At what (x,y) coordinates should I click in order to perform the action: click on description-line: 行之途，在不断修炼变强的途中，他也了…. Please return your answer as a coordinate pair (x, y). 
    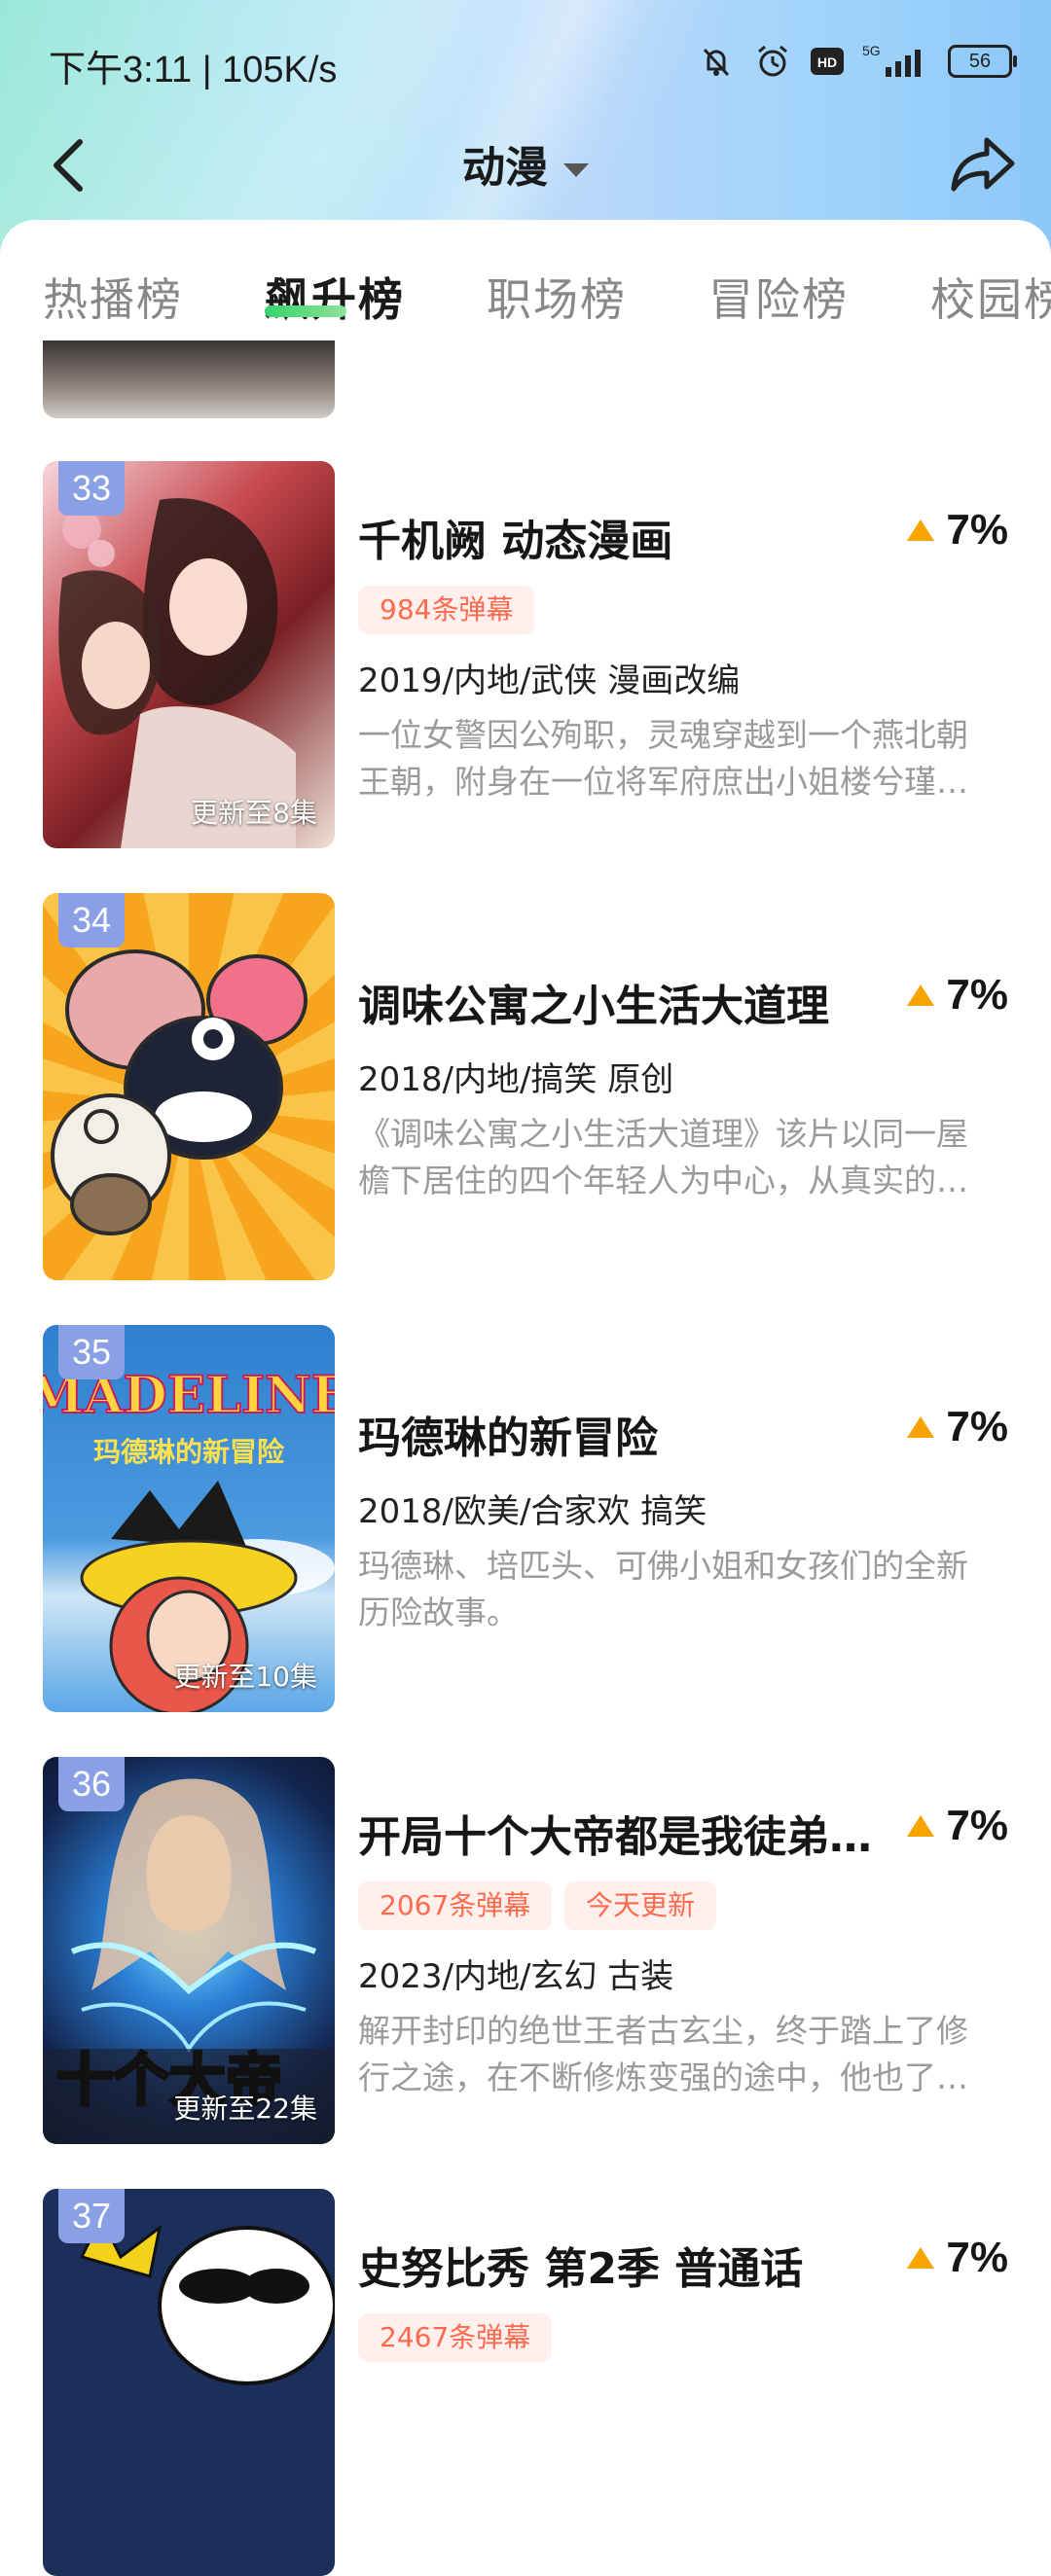
    Looking at the image, I should click on (663, 2077).